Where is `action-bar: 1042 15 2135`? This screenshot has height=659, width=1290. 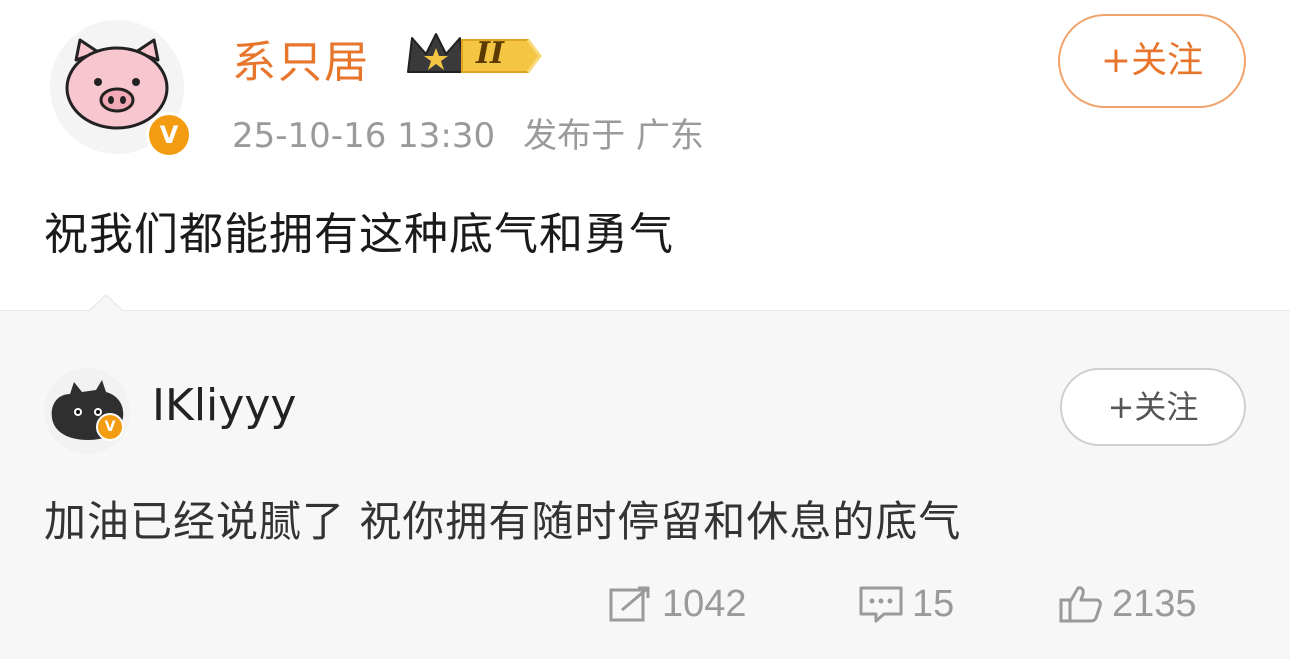
action-bar: 1042 15 2135 is located at coordinates (645, 608).